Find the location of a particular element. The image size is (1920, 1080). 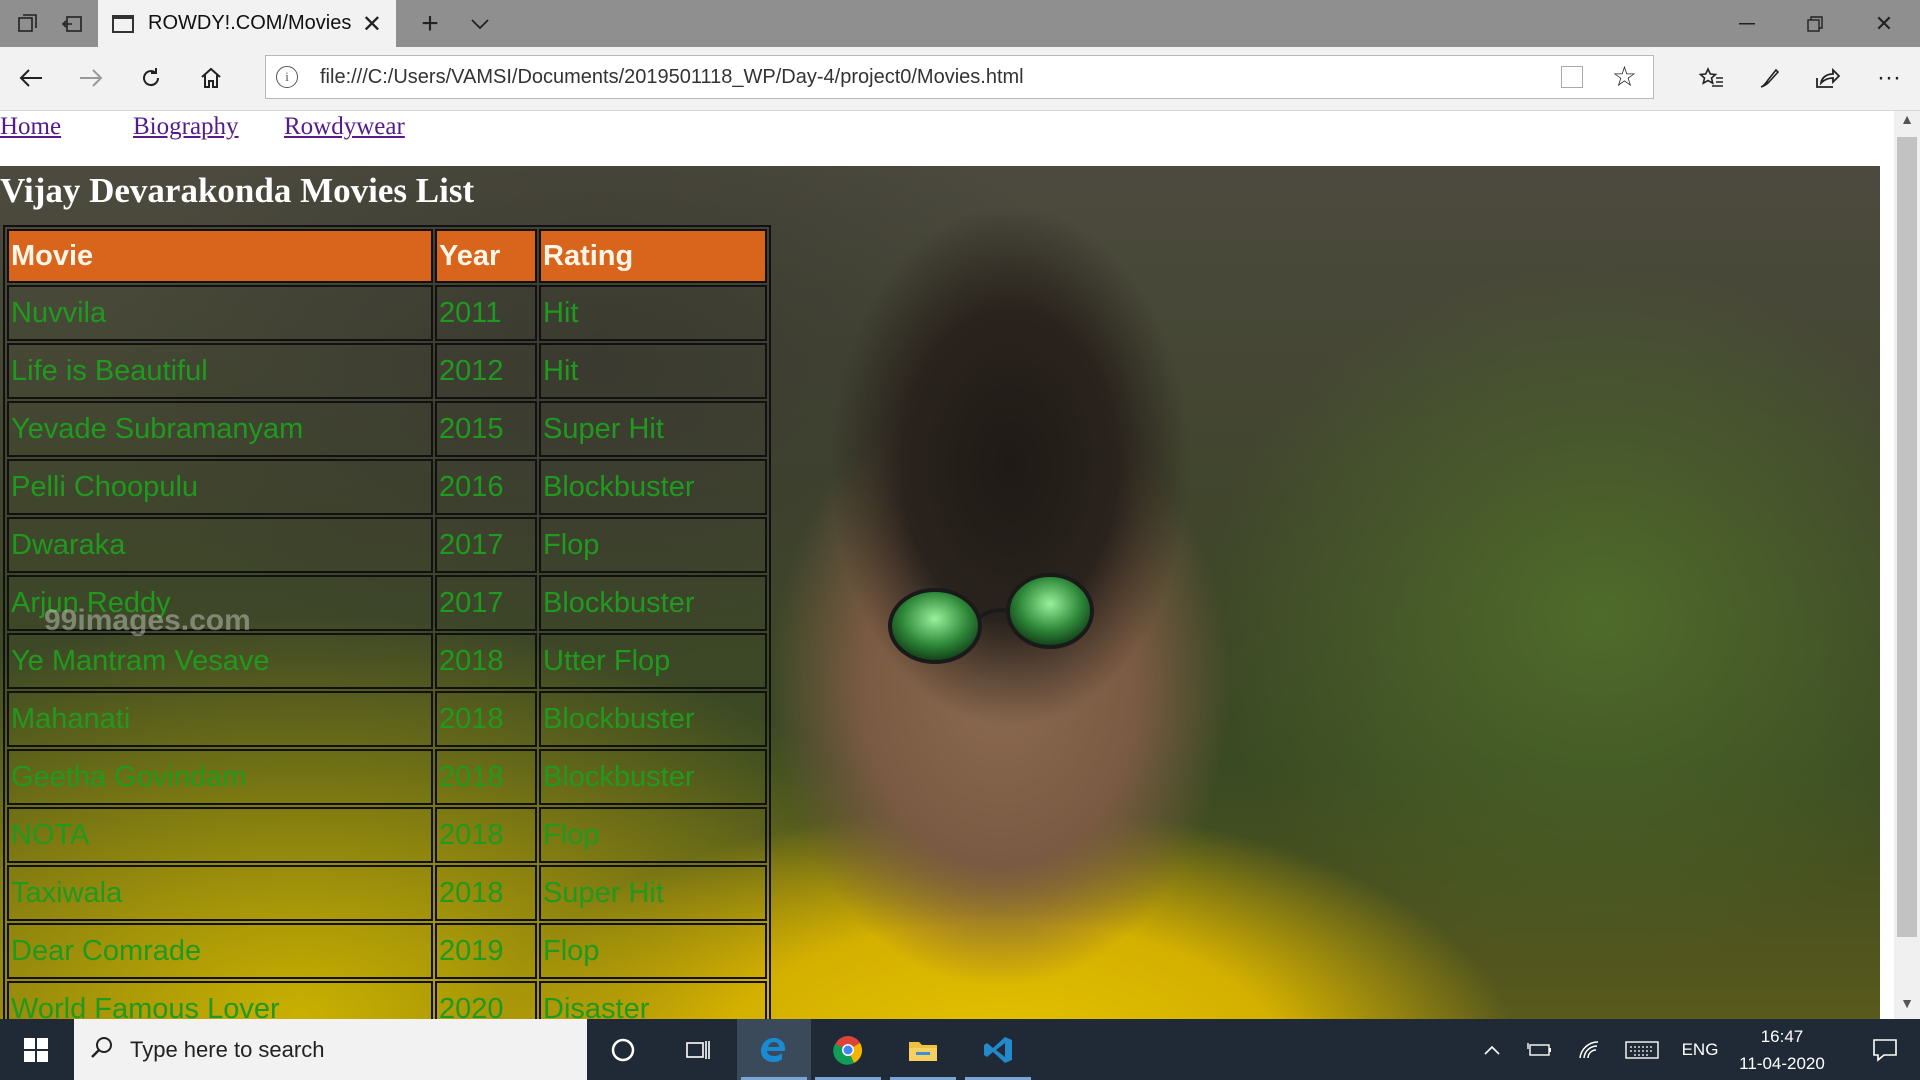

cell-movie: Nuvvila is located at coordinates (220, 313).